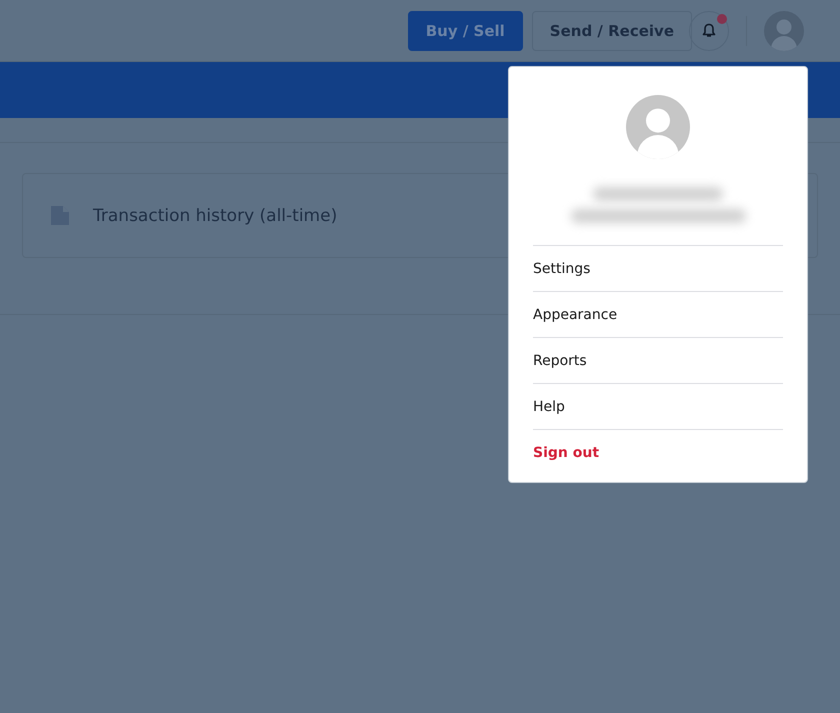 The width and height of the screenshot is (840, 713). I want to click on report-title: Transaction history (all-time), so click(215, 216).